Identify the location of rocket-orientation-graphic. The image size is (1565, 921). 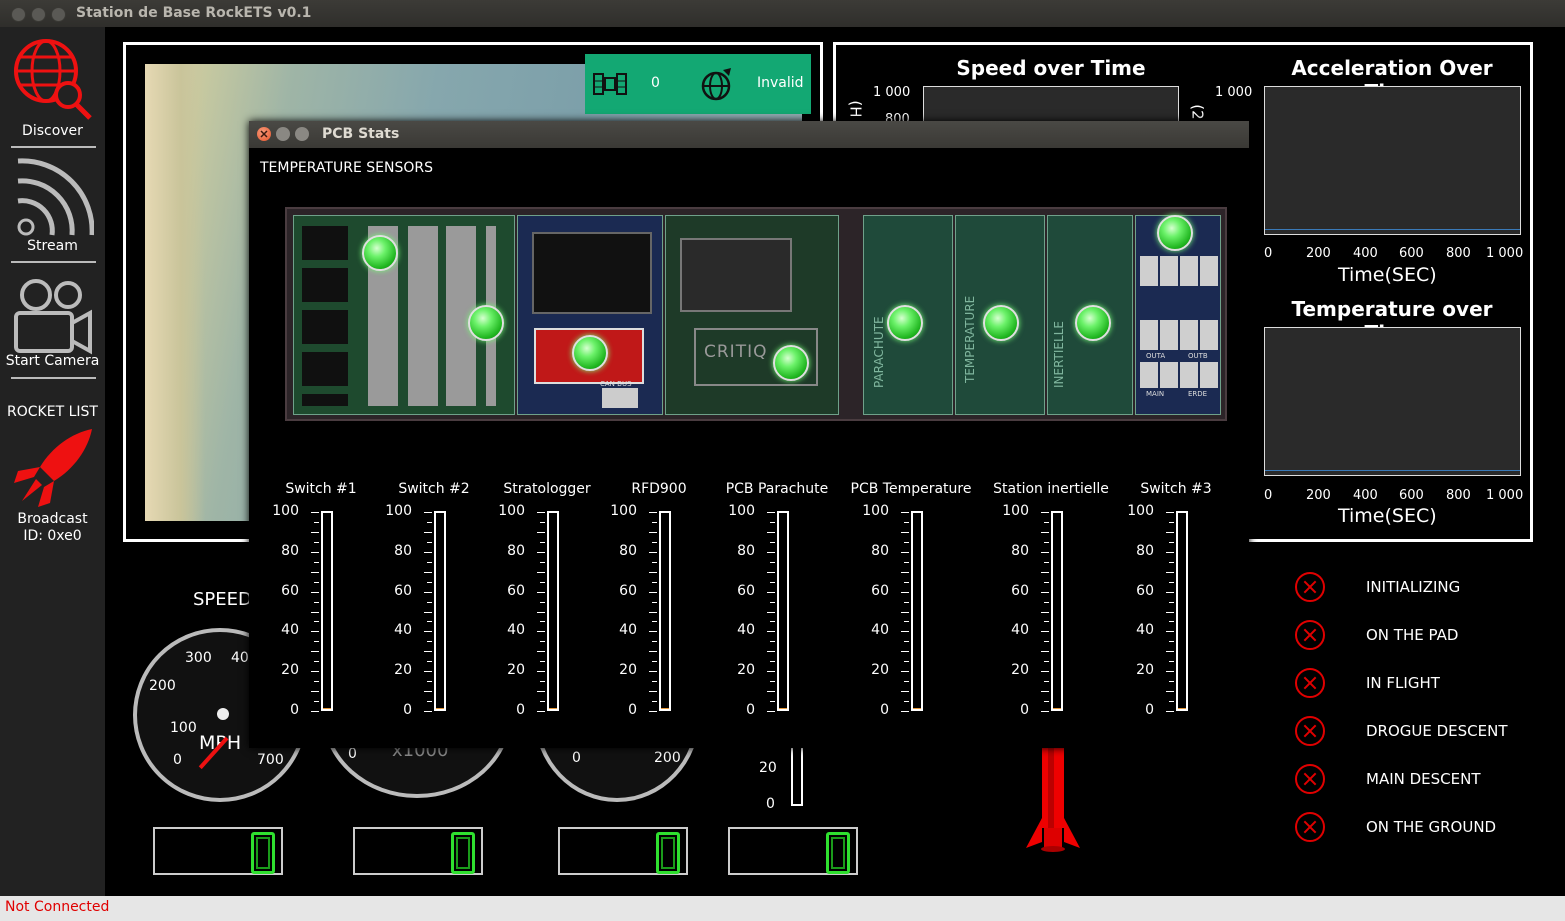
(1053, 800).